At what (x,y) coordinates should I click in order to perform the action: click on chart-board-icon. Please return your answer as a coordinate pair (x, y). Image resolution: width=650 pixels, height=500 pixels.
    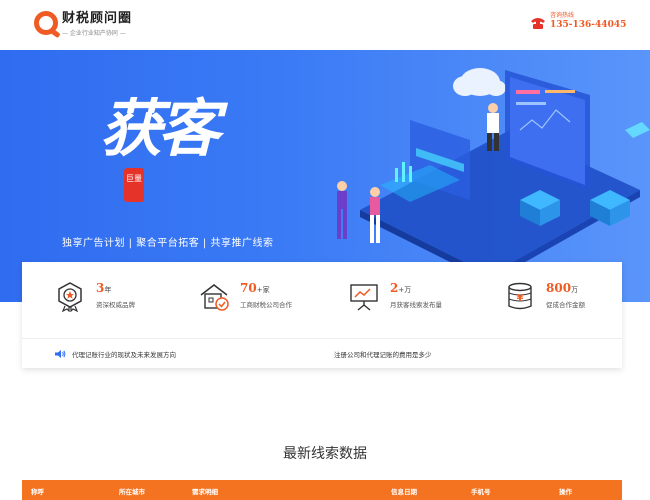
    Looking at the image, I should click on (364, 296).